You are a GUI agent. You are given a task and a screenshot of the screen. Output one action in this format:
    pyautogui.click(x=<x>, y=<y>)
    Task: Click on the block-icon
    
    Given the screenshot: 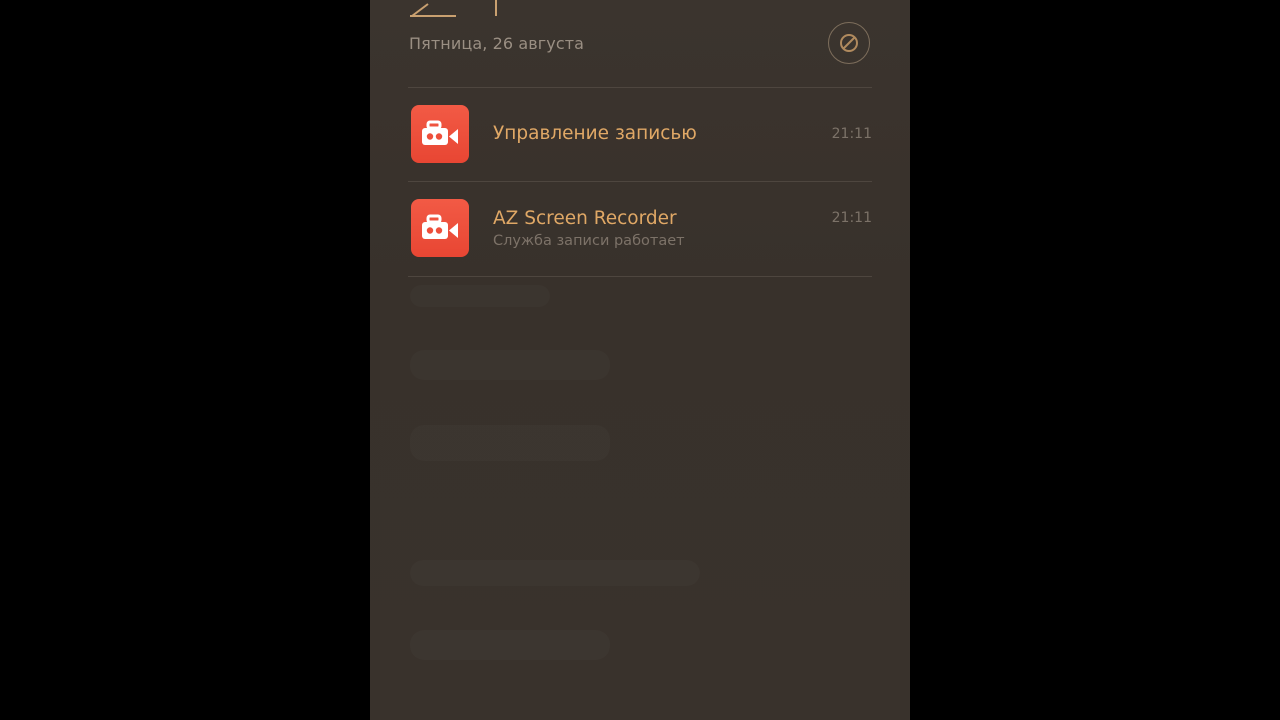 What is the action you would take?
    pyautogui.click(x=849, y=43)
    